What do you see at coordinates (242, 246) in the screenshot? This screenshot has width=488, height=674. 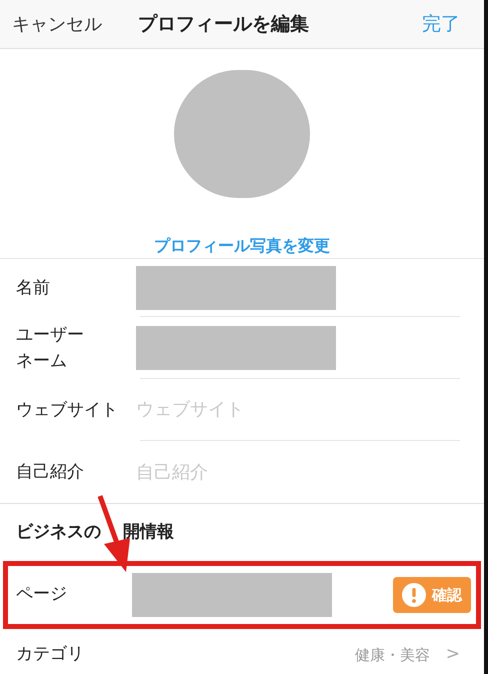 I see `change-photo-link: プロフィール写真を変更` at bounding box center [242, 246].